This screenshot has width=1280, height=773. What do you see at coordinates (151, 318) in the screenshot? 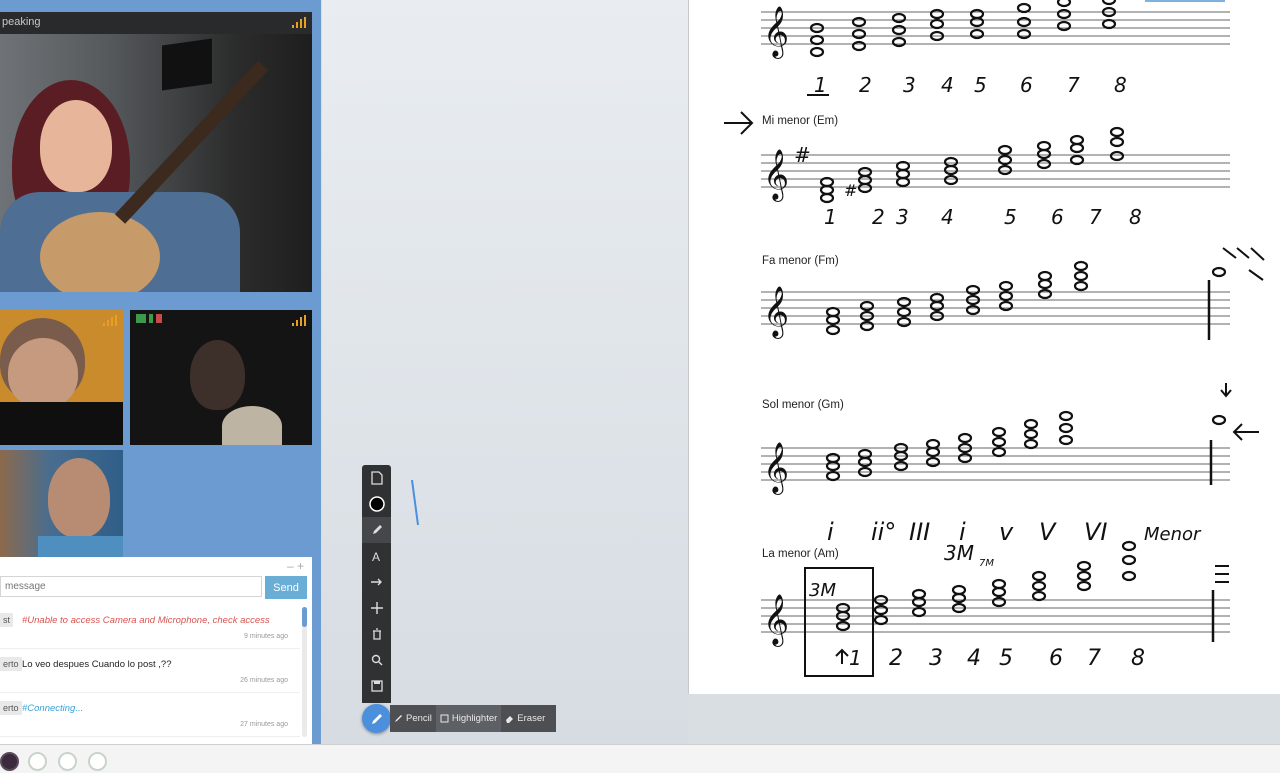
I see `mic-icon` at bounding box center [151, 318].